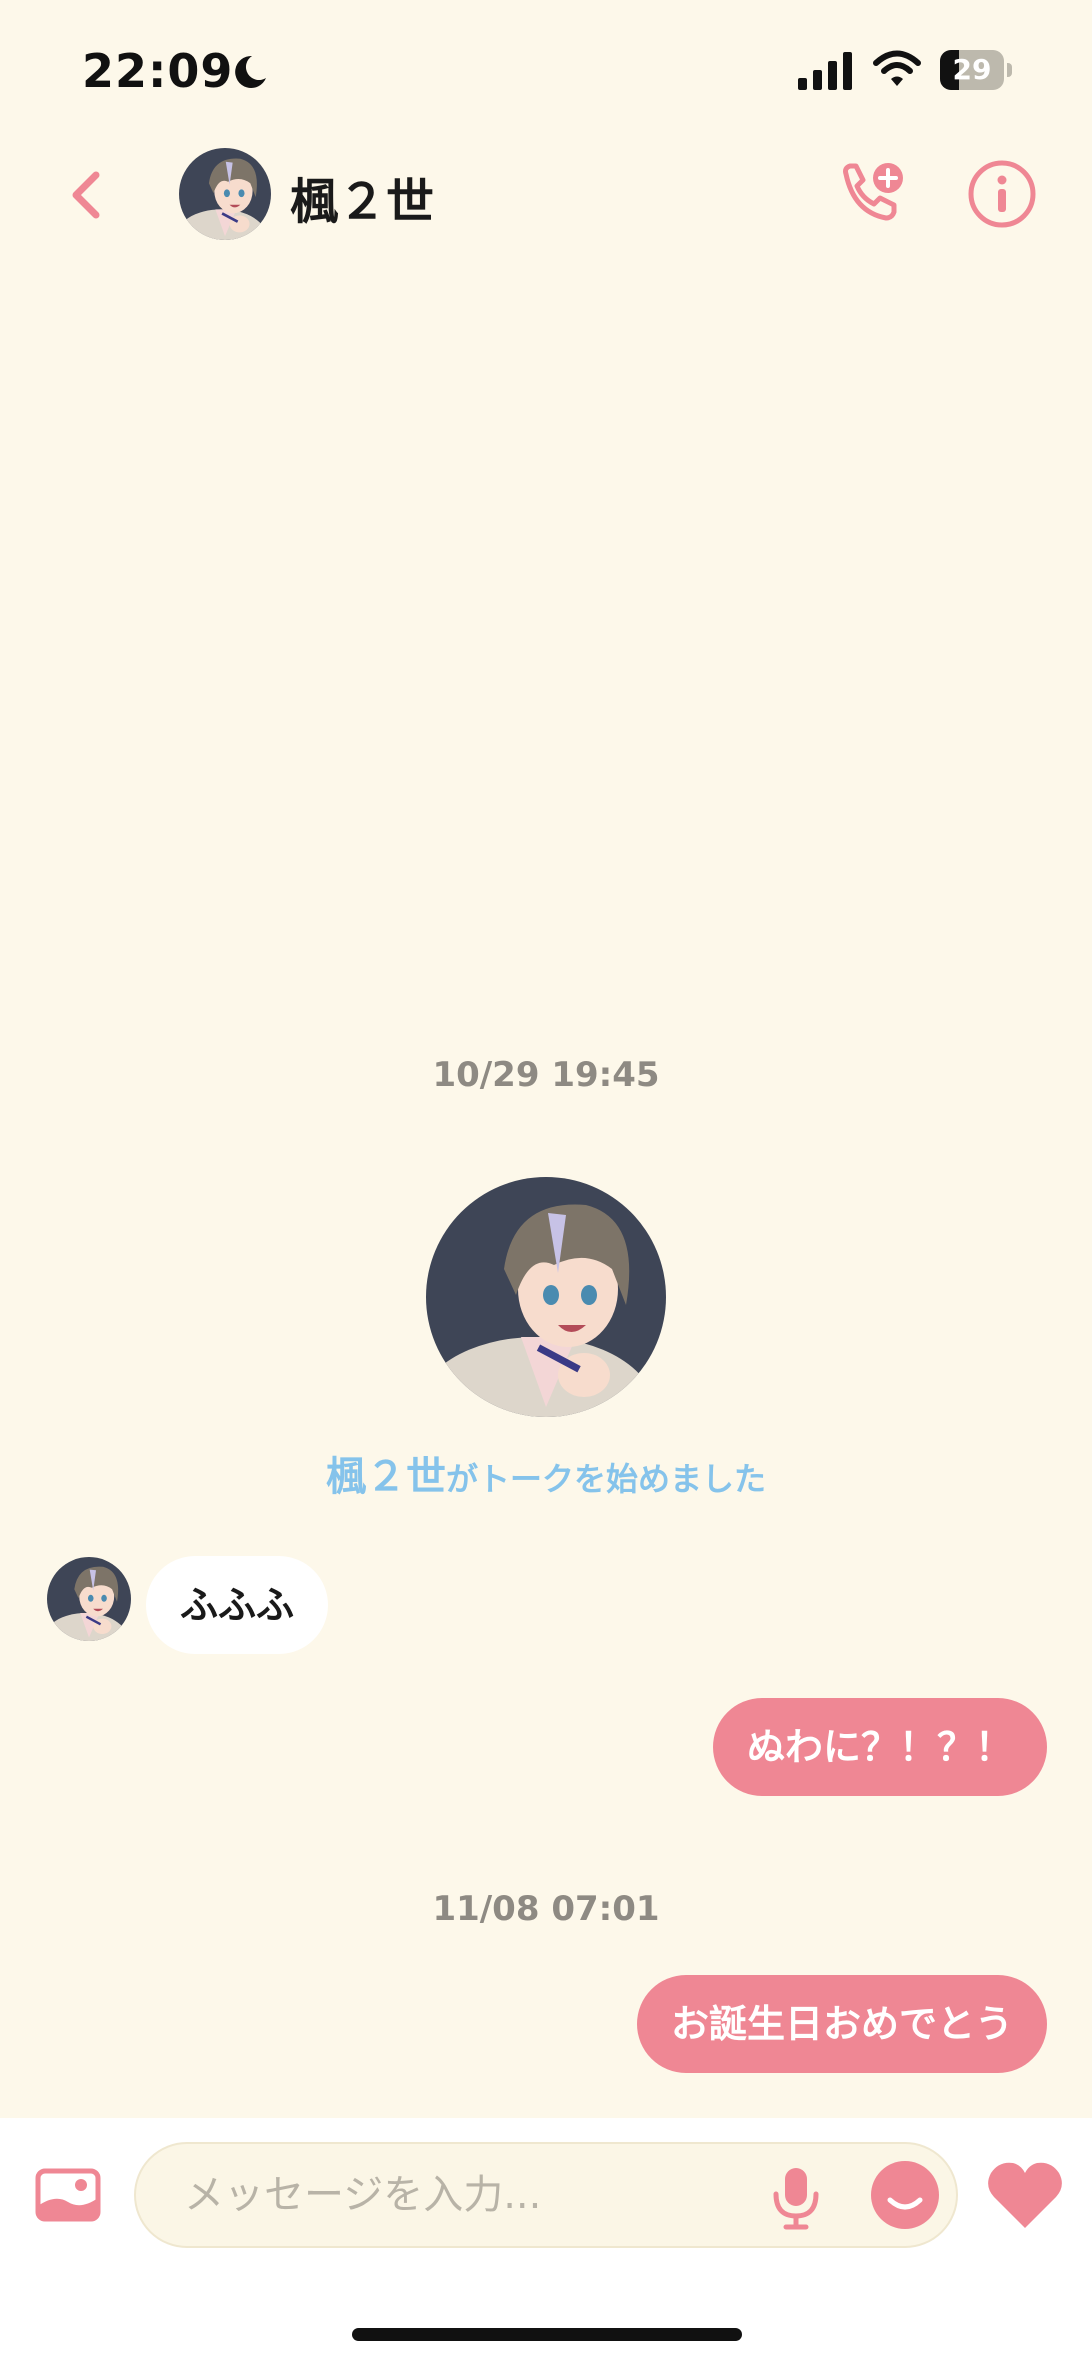 This screenshot has height=2364, width=1092. I want to click on microphone-icon, so click(796, 2198).